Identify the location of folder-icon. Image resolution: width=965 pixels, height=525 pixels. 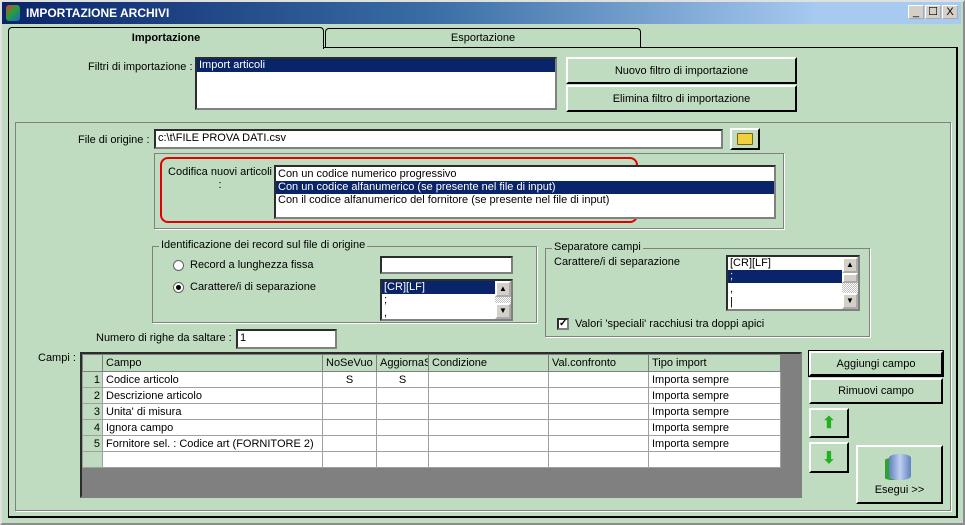
(745, 139).